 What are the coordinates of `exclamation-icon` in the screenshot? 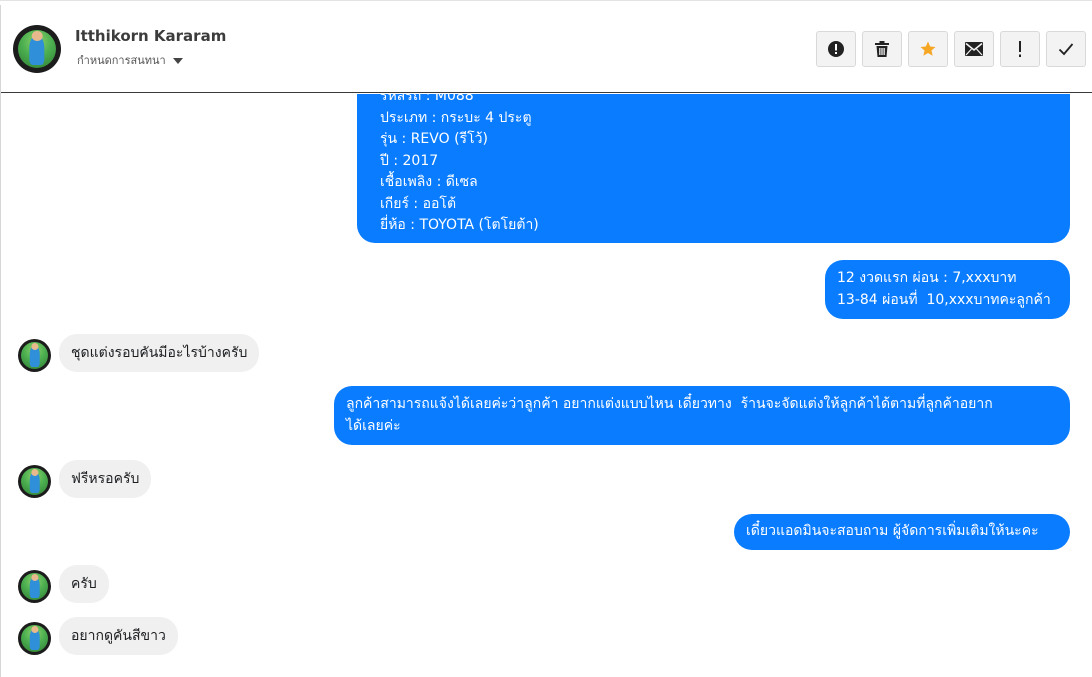 It's located at (1020, 49).